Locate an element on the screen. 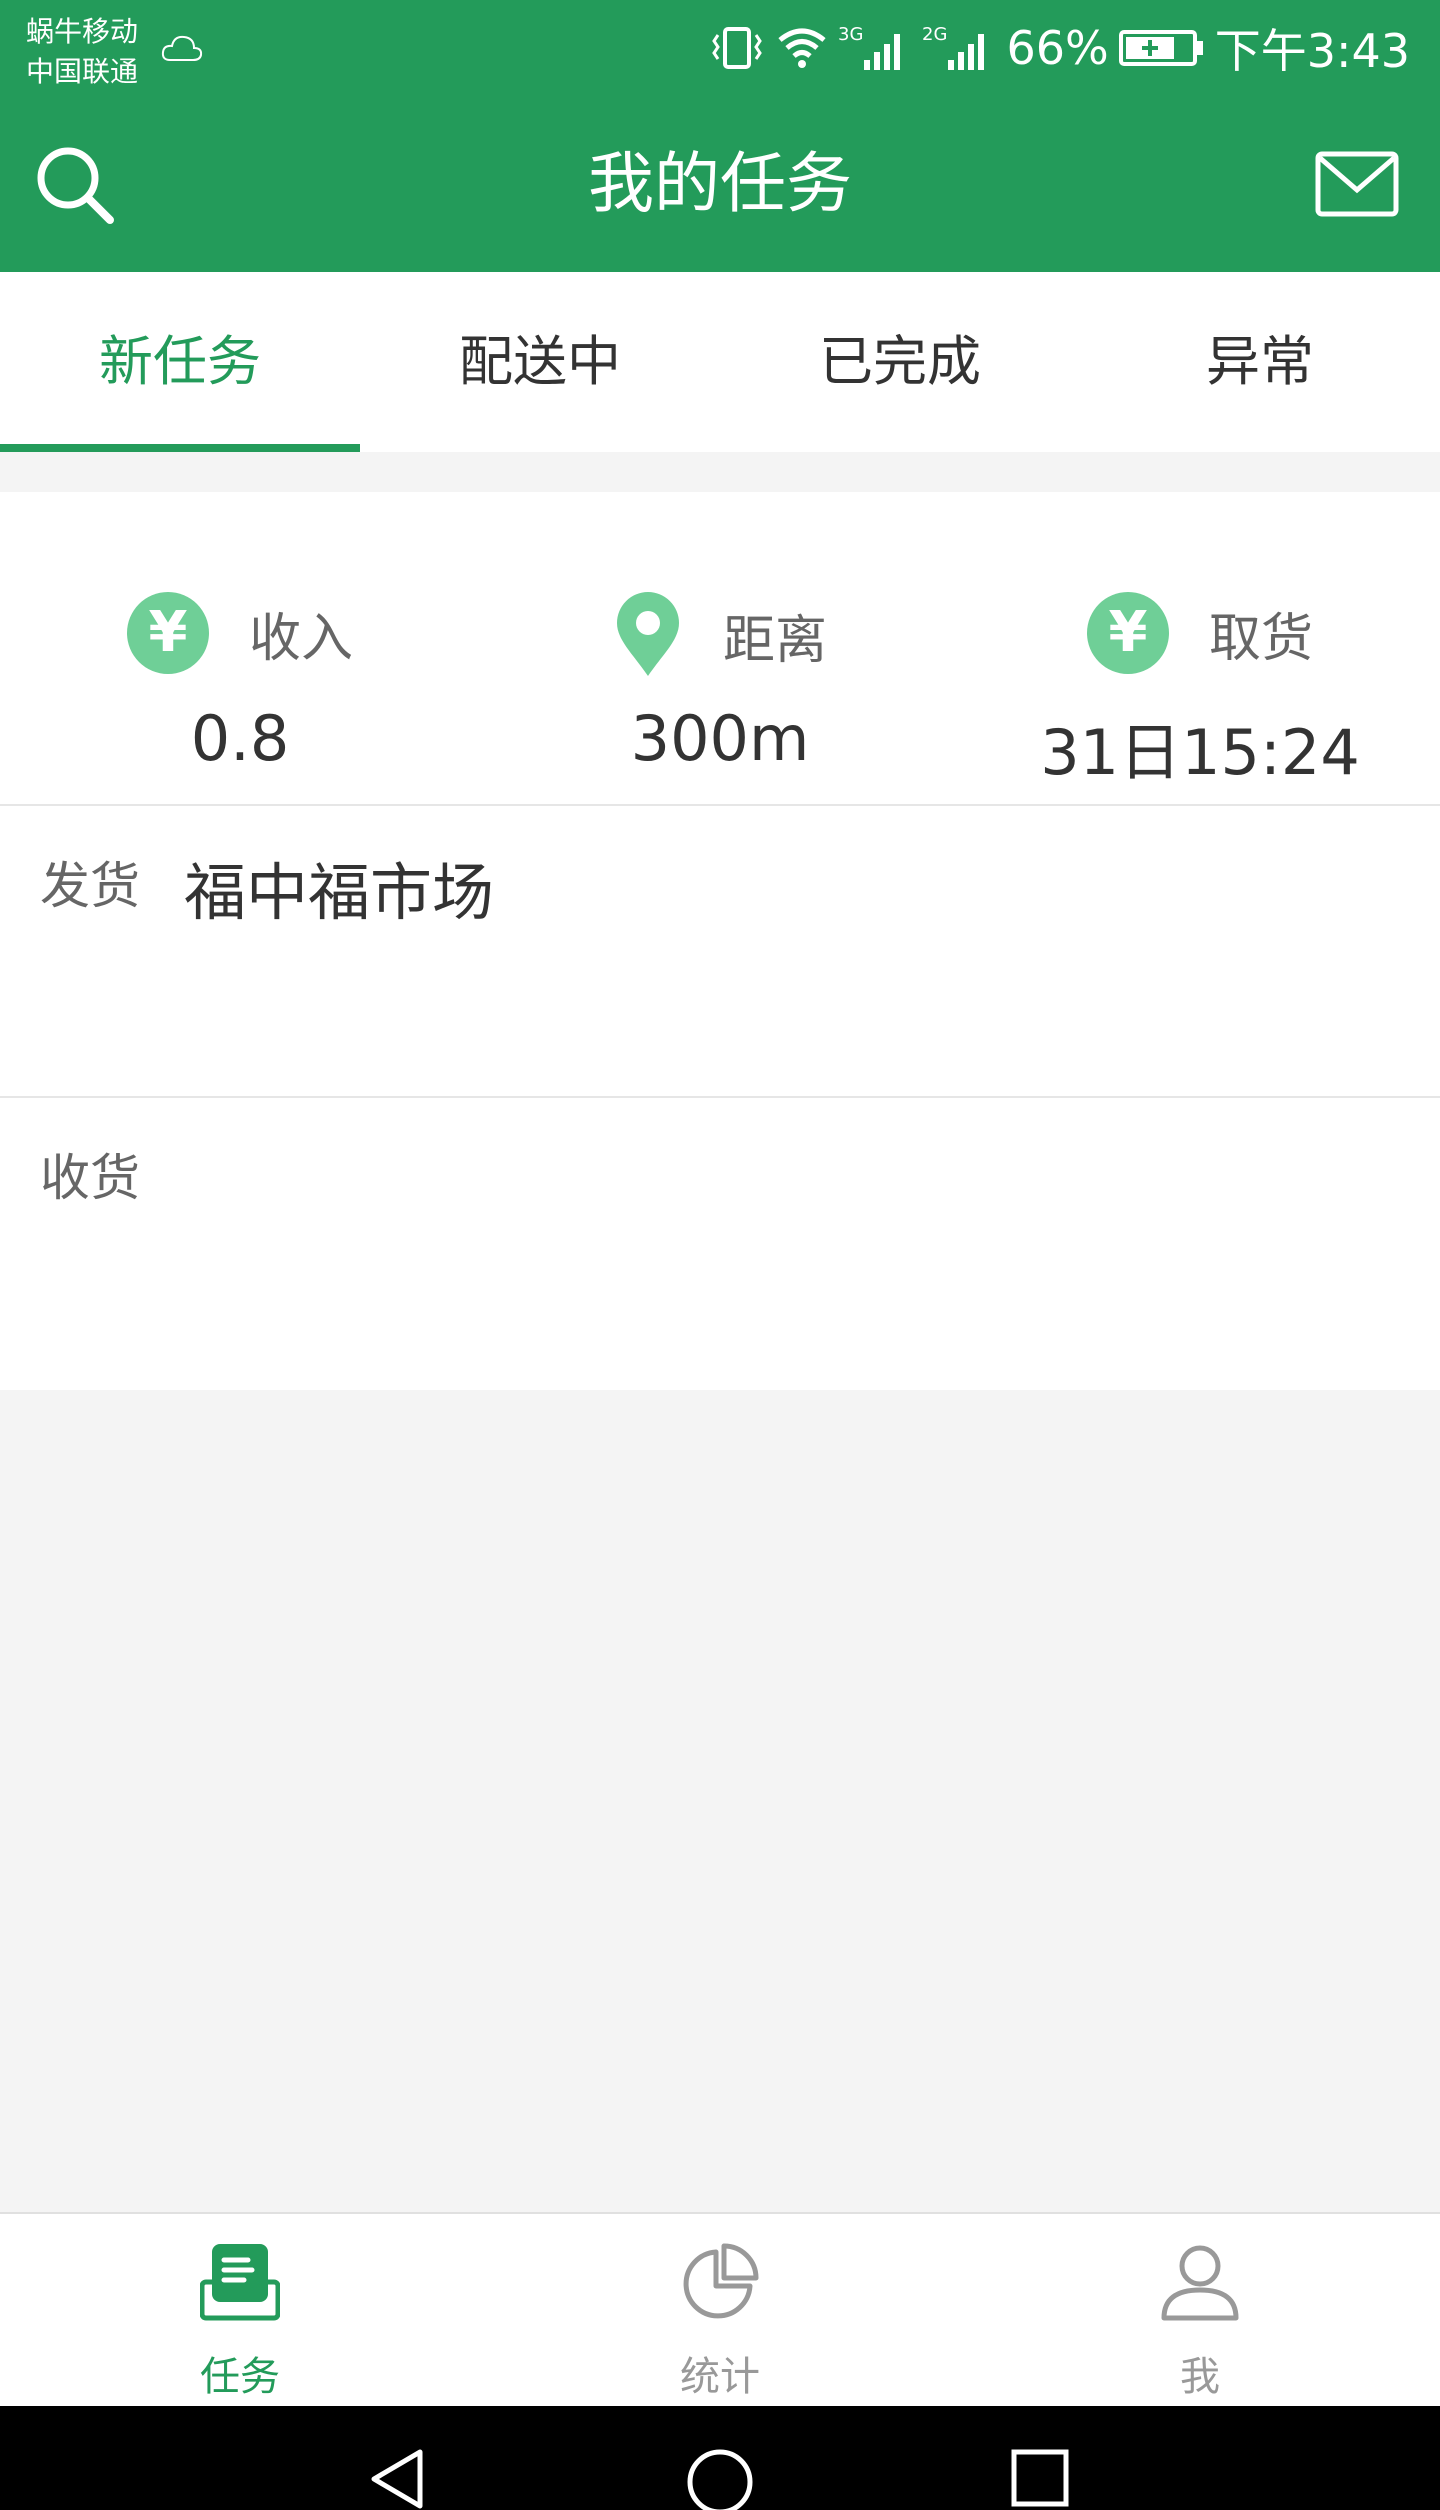 The image size is (1440, 2510). status-bar: 蜗牛移动 中国联通 3G 2G 66% 下午3:43 is located at coordinates (720, 48).